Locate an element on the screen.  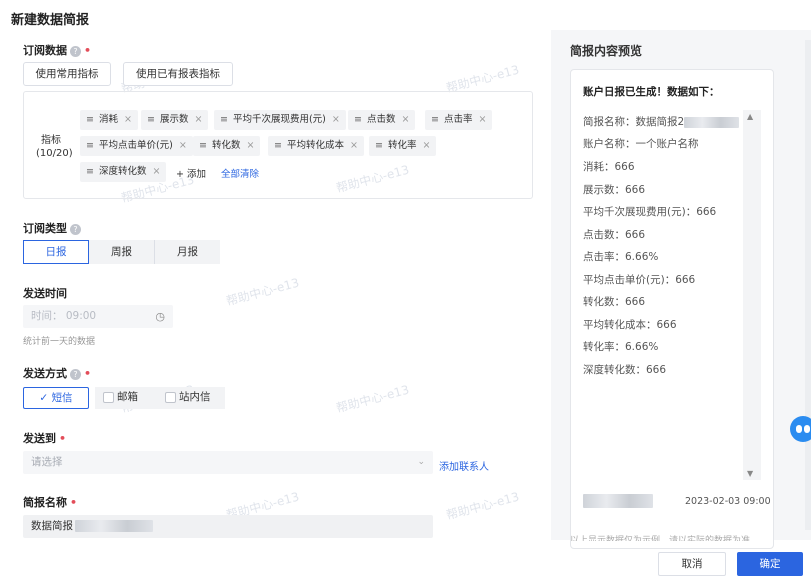
select-placeholder: 请选择 is located at coordinates (47, 462).